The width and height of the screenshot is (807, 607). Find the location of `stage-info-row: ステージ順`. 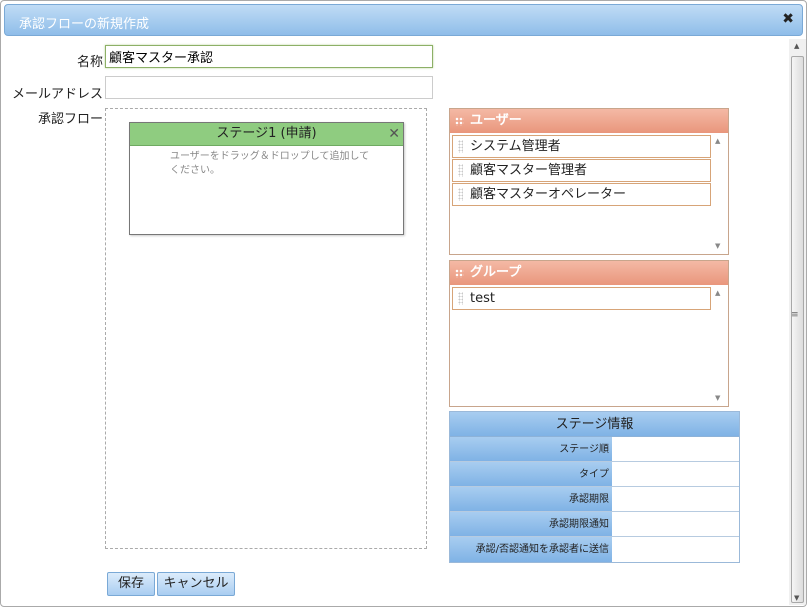

stage-info-row: ステージ順 is located at coordinates (594, 449).